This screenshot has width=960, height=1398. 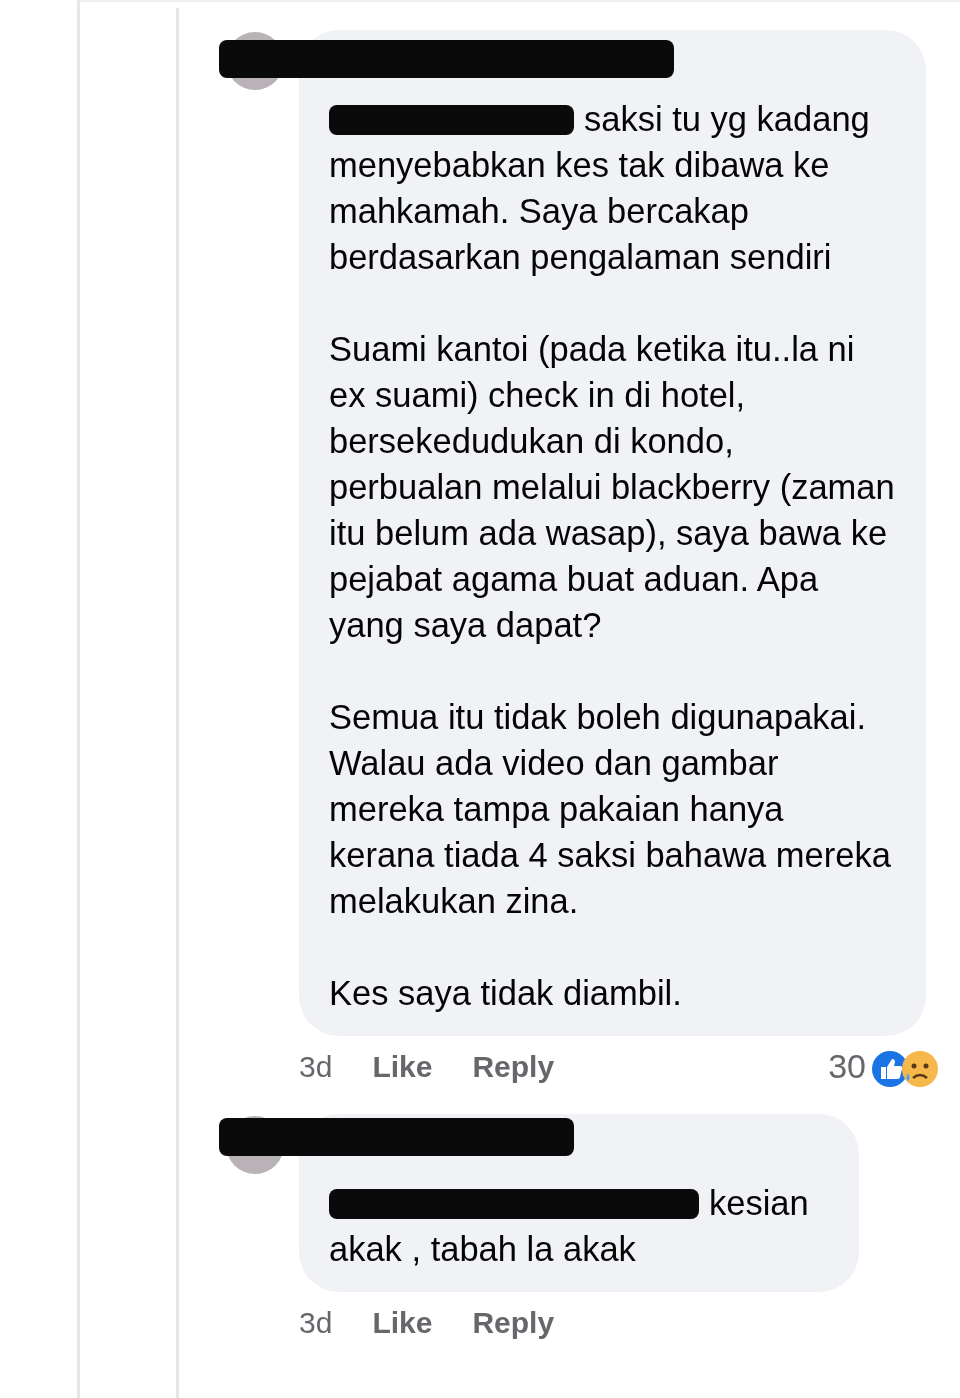 I want to click on sad-face-icon, so click(x=920, y=1068).